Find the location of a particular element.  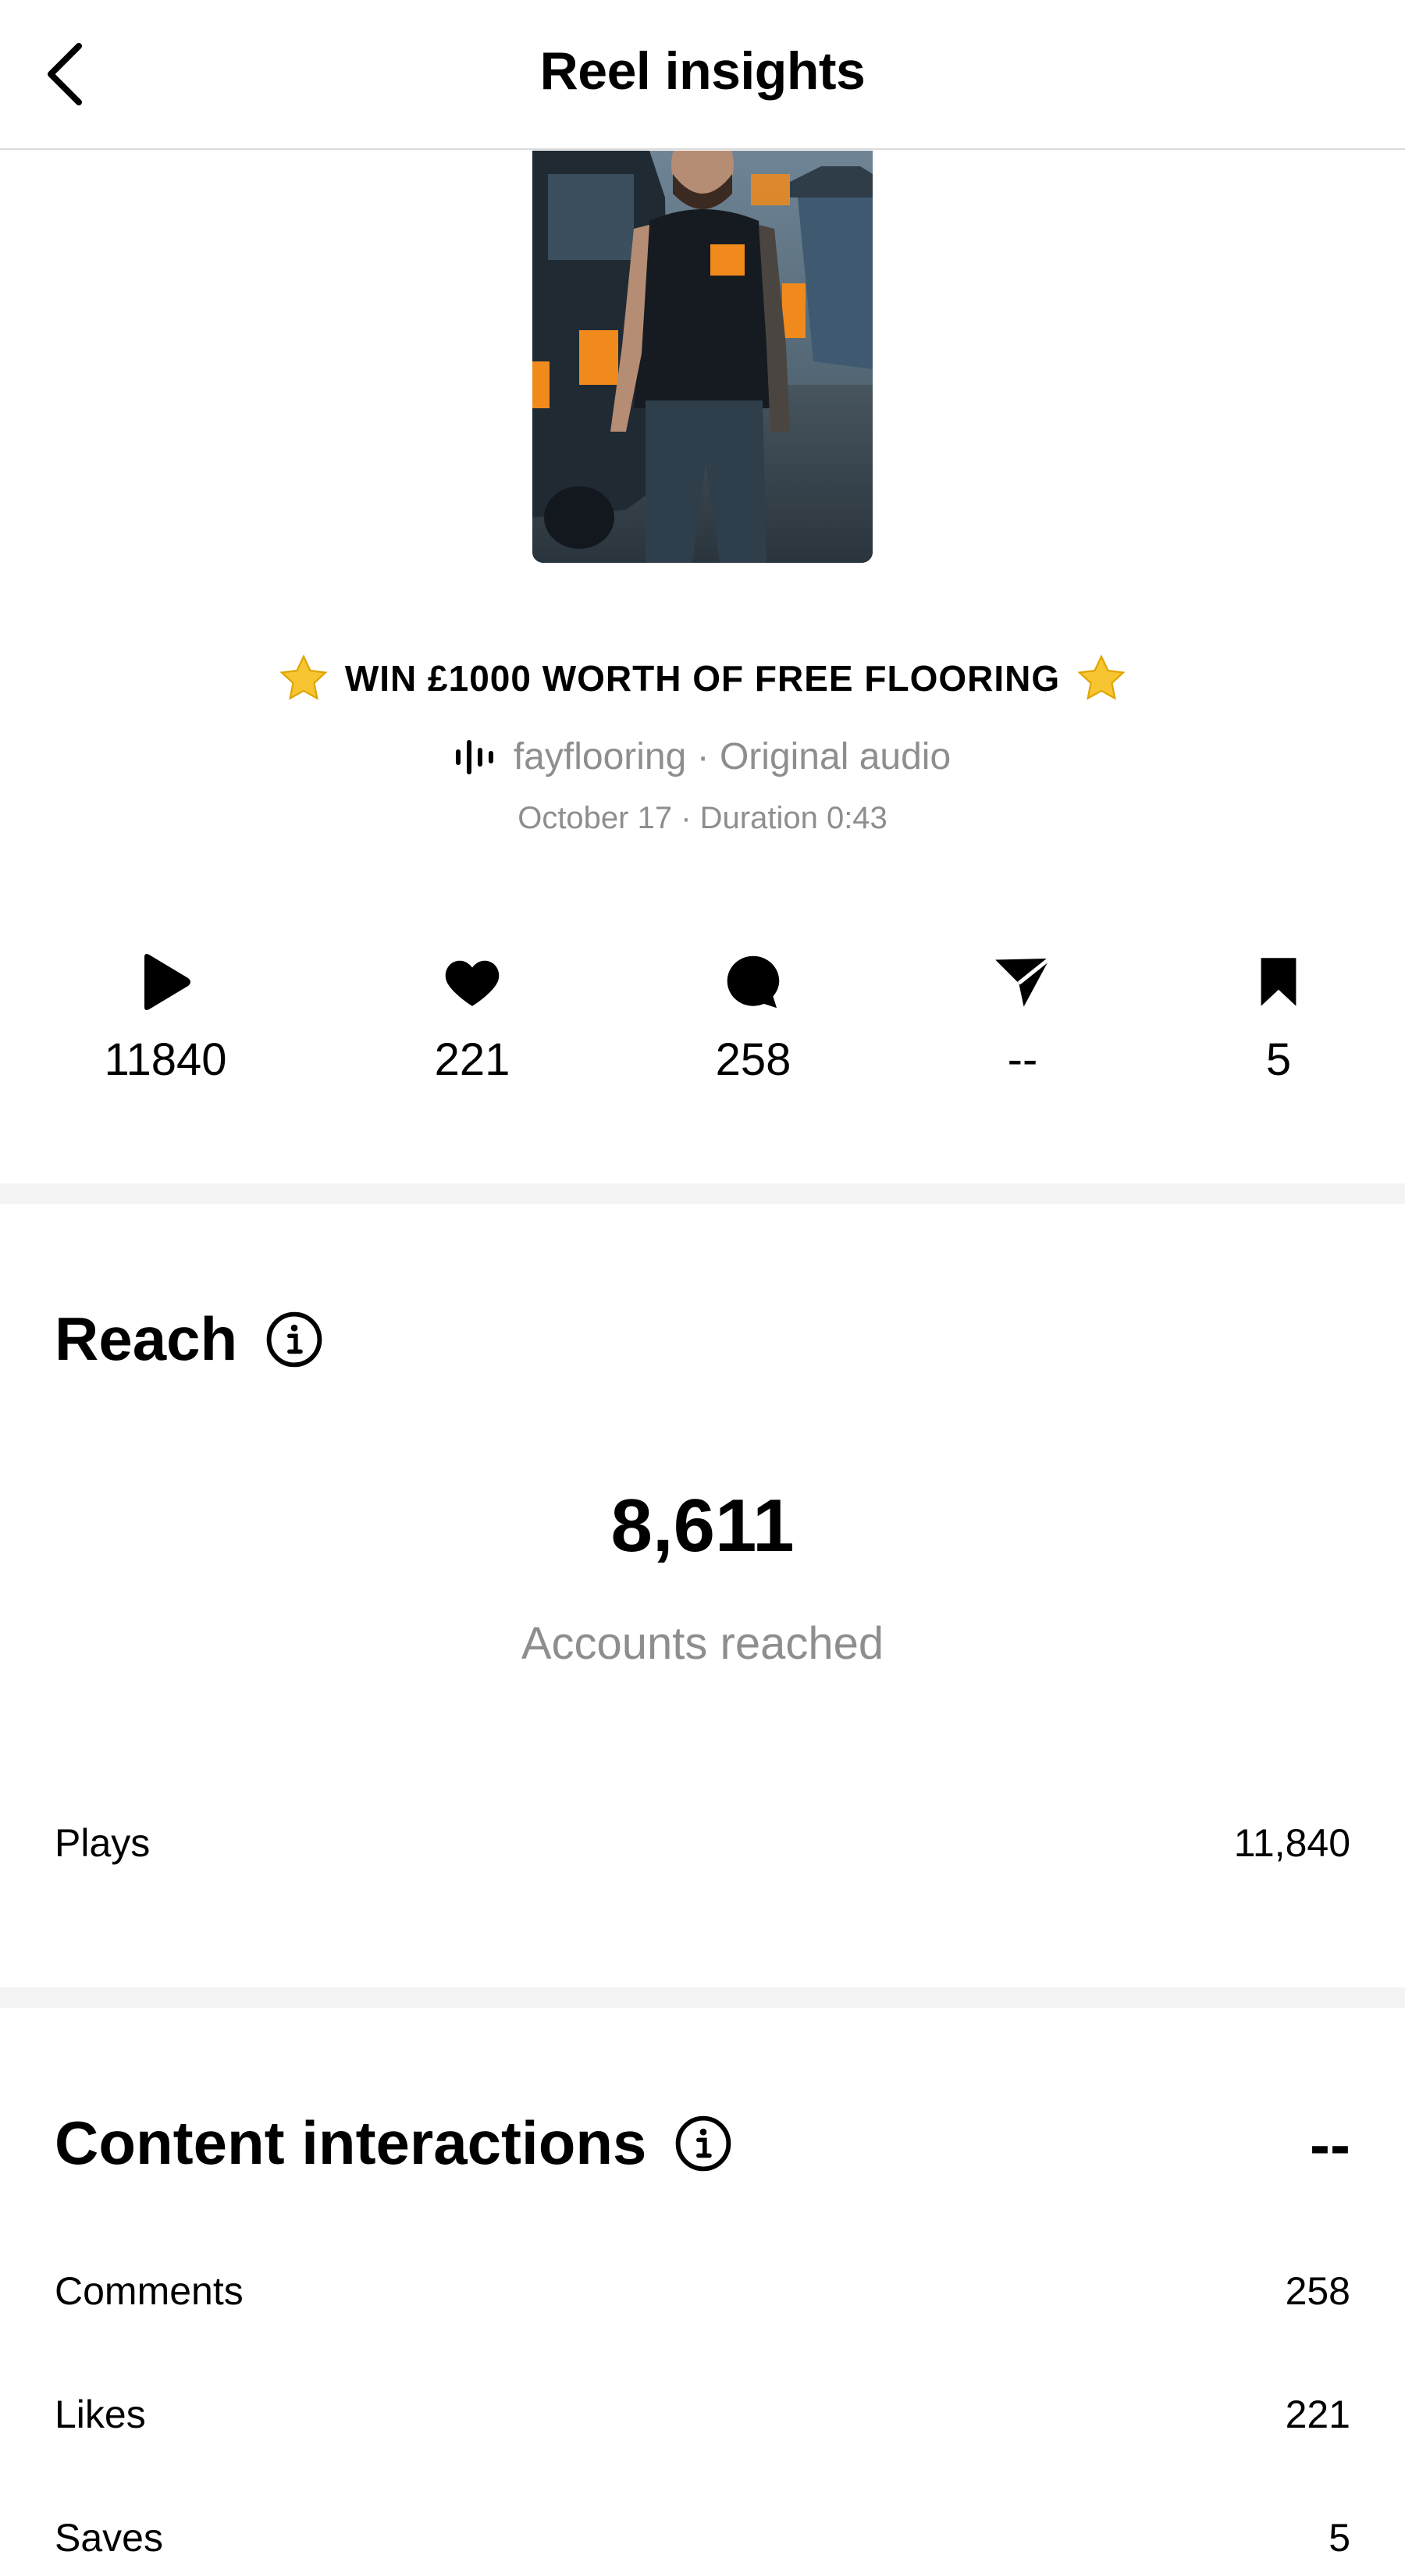

row-value: 5 is located at coordinates (1340, 2538).